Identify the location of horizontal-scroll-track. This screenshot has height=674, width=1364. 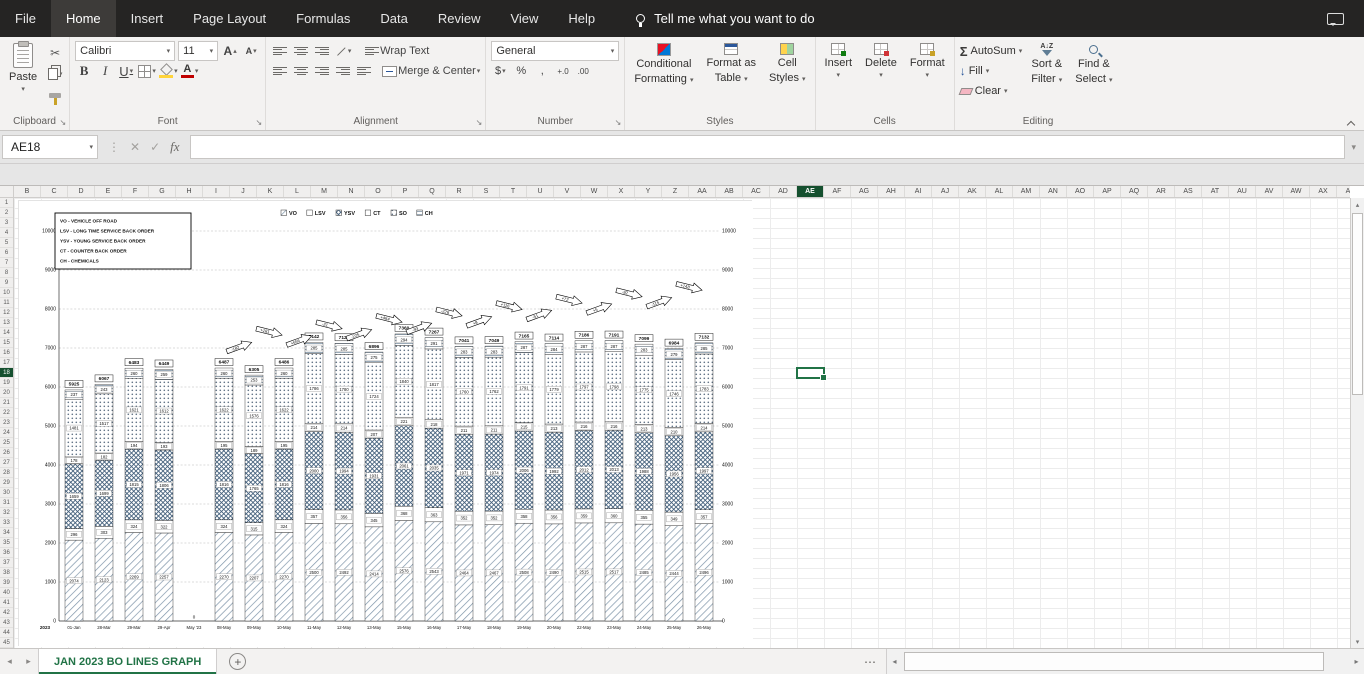
(1125, 661).